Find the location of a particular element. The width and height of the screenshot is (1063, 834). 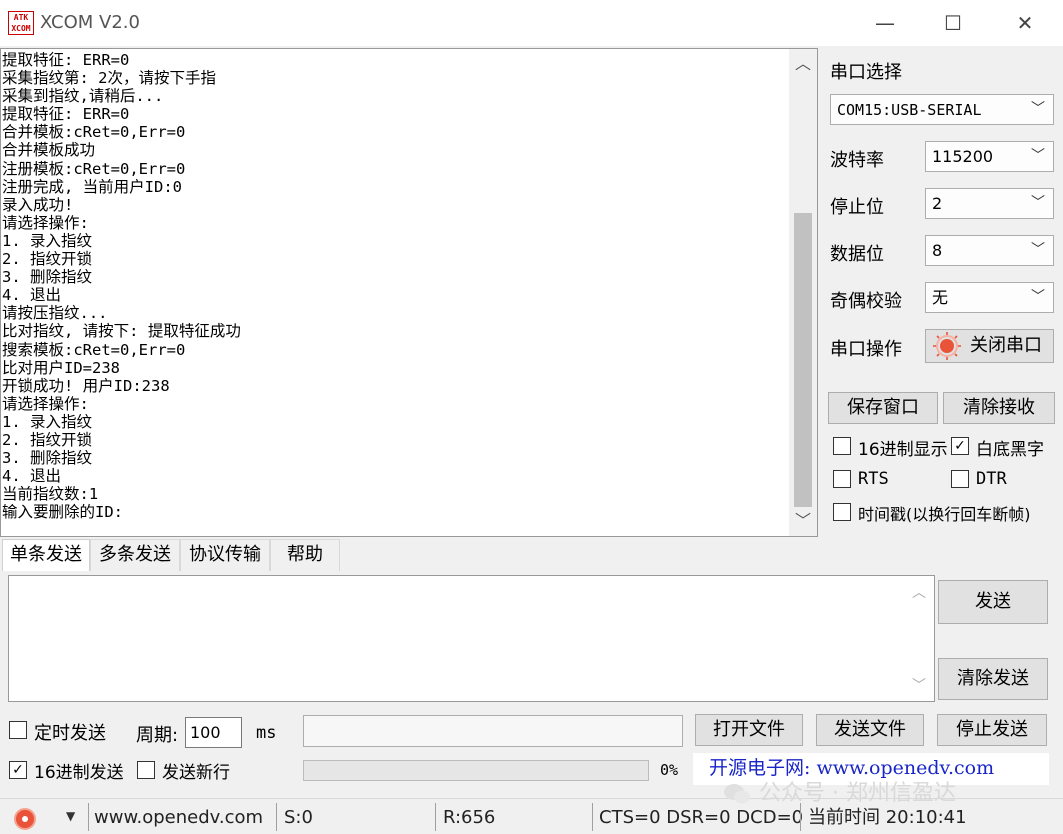

send-file-button: 发送文件 is located at coordinates (870, 730).